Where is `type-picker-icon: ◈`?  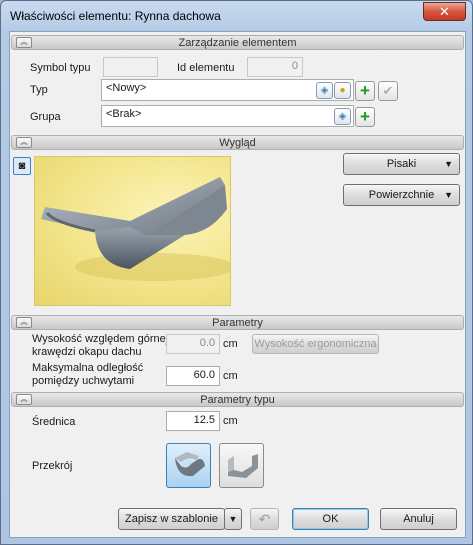 type-picker-icon: ◈ is located at coordinates (324, 90).